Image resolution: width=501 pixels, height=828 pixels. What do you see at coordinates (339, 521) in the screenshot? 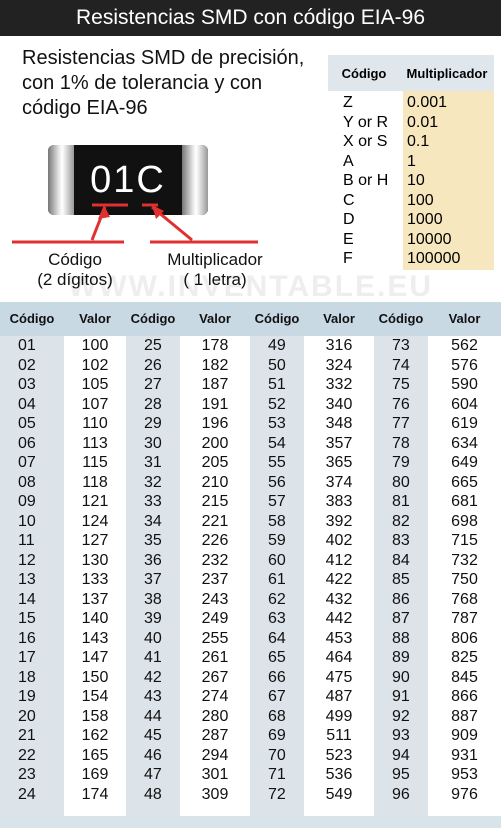
I see `value-cell: 392` at bounding box center [339, 521].